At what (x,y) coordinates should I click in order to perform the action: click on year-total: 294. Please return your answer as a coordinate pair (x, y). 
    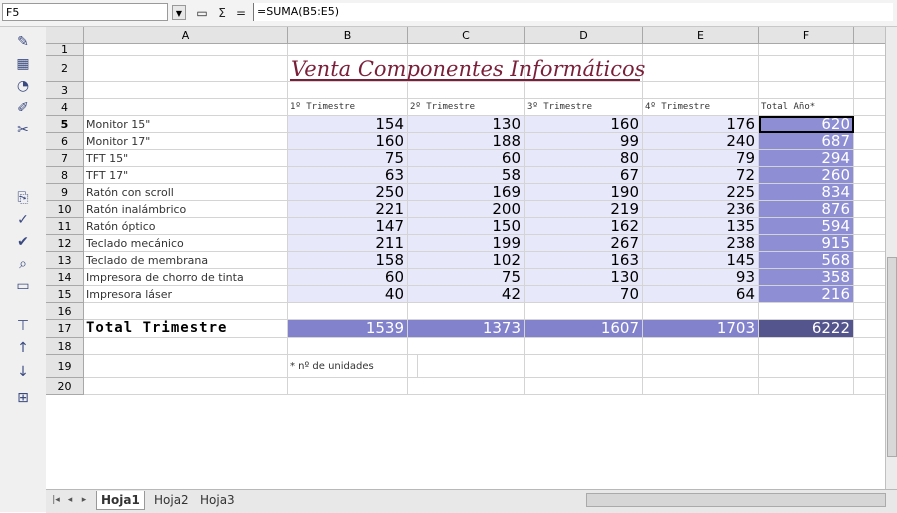
    Looking at the image, I should click on (806, 158).